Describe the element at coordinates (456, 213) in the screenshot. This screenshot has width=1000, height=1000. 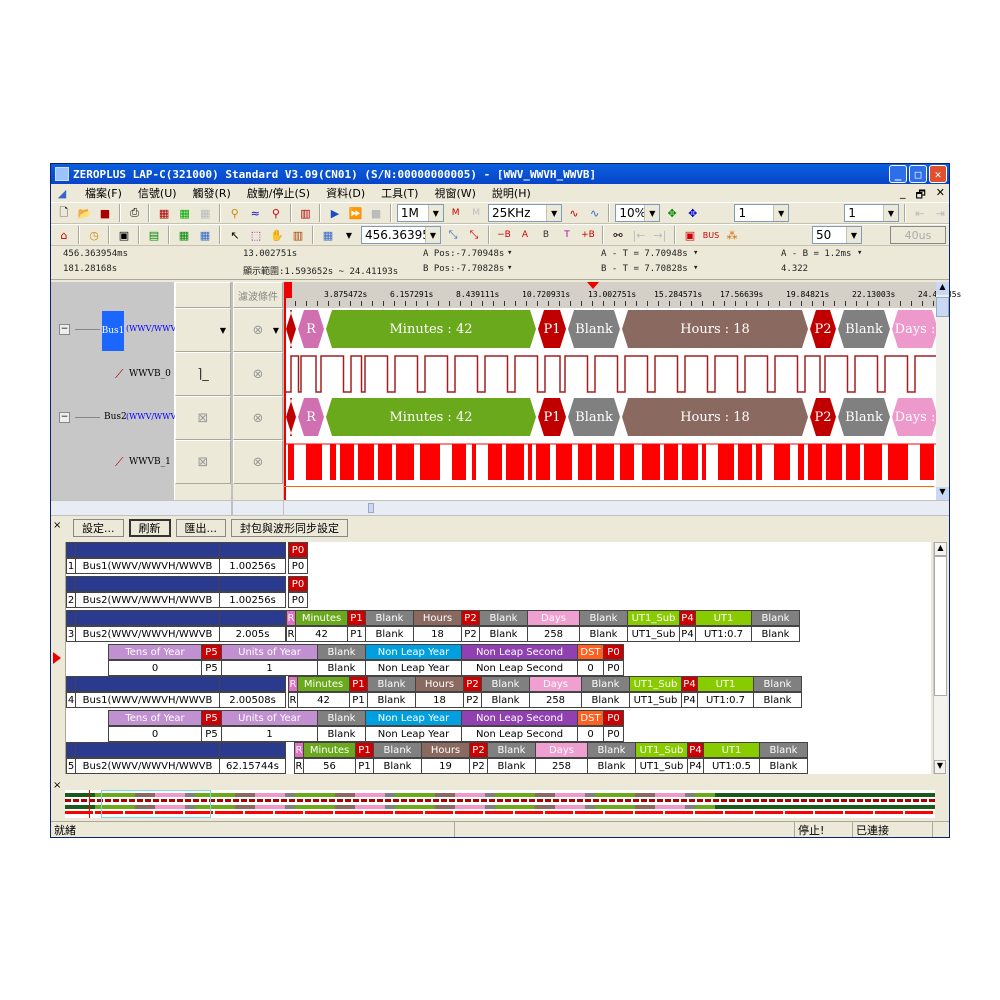
I see `zoom-m-icon: M` at that location.